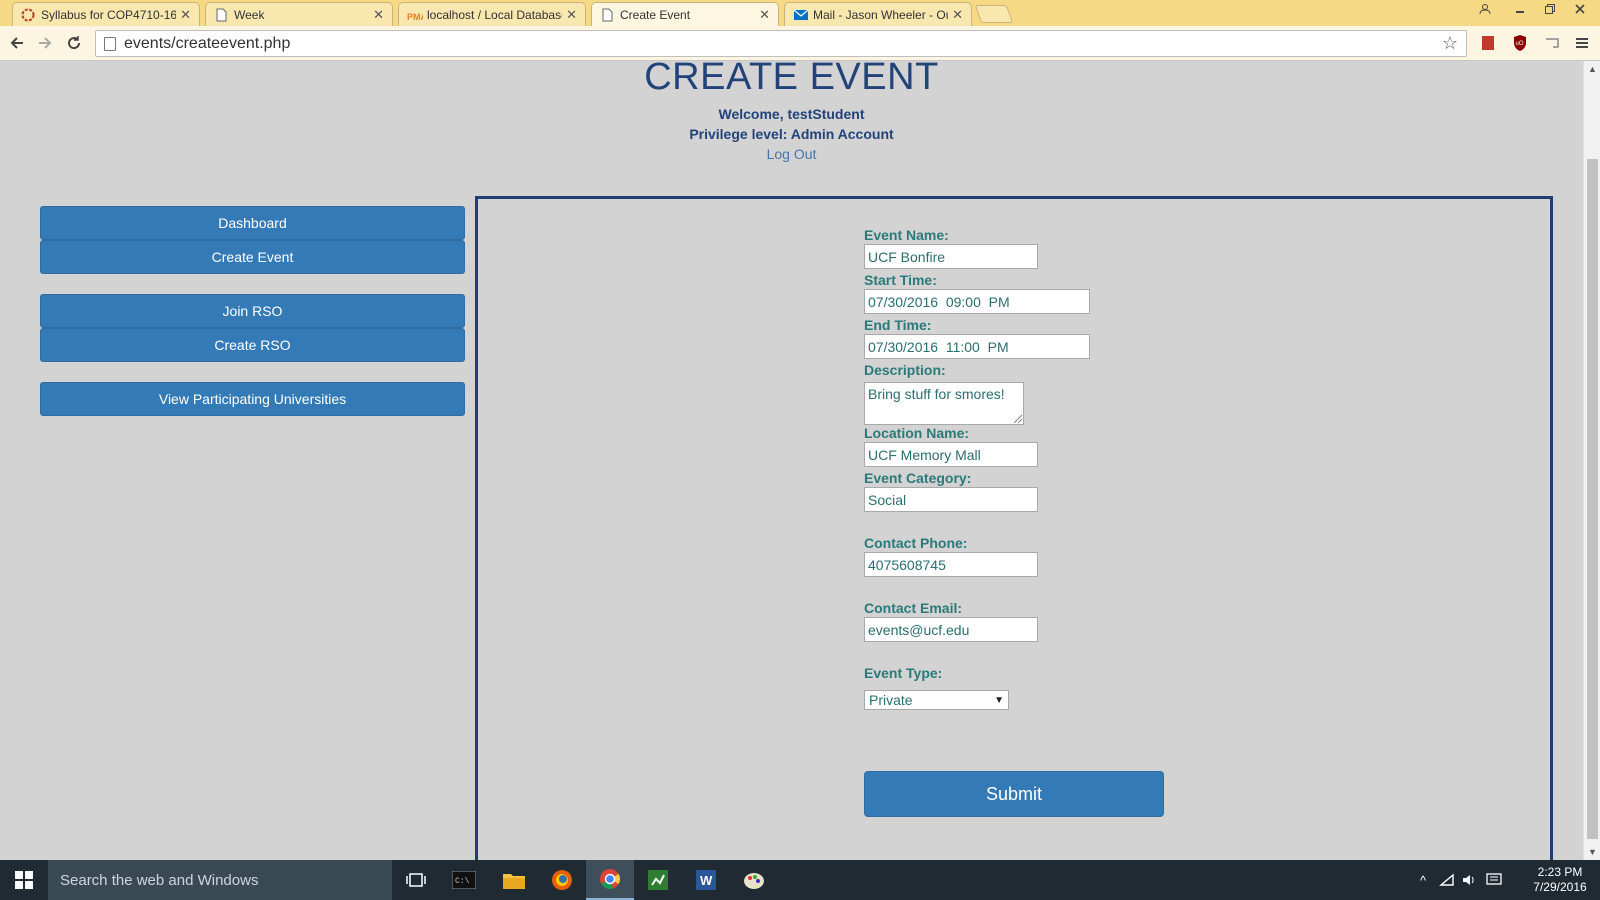  Describe the element at coordinates (1423, 880) in the screenshot. I see `show-hidden-icons-icon: ^` at that location.